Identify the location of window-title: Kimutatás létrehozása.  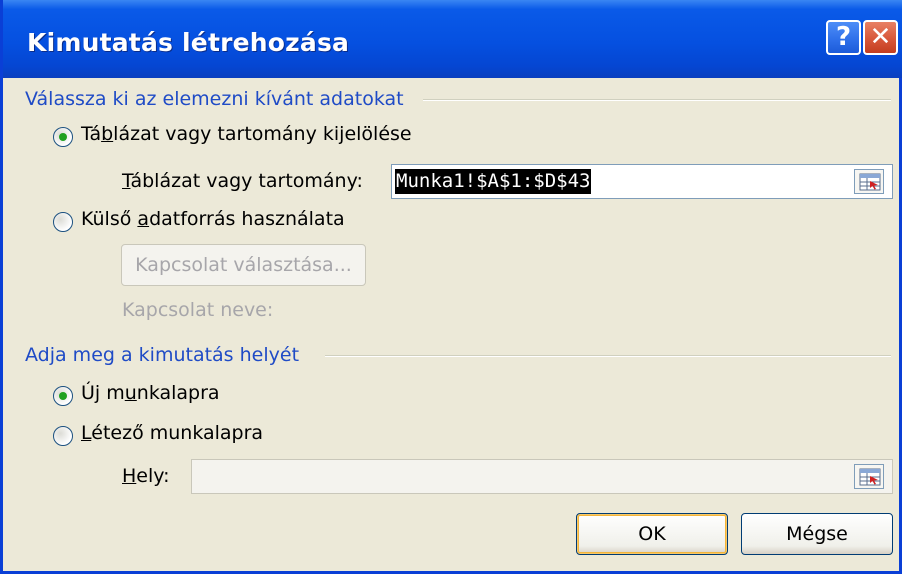
(188, 42).